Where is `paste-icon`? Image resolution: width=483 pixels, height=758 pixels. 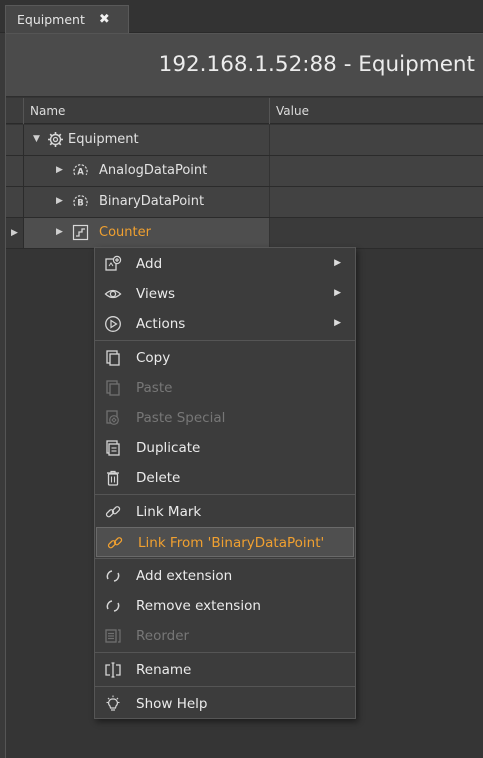 paste-icon is located at coordinates (113, 388).